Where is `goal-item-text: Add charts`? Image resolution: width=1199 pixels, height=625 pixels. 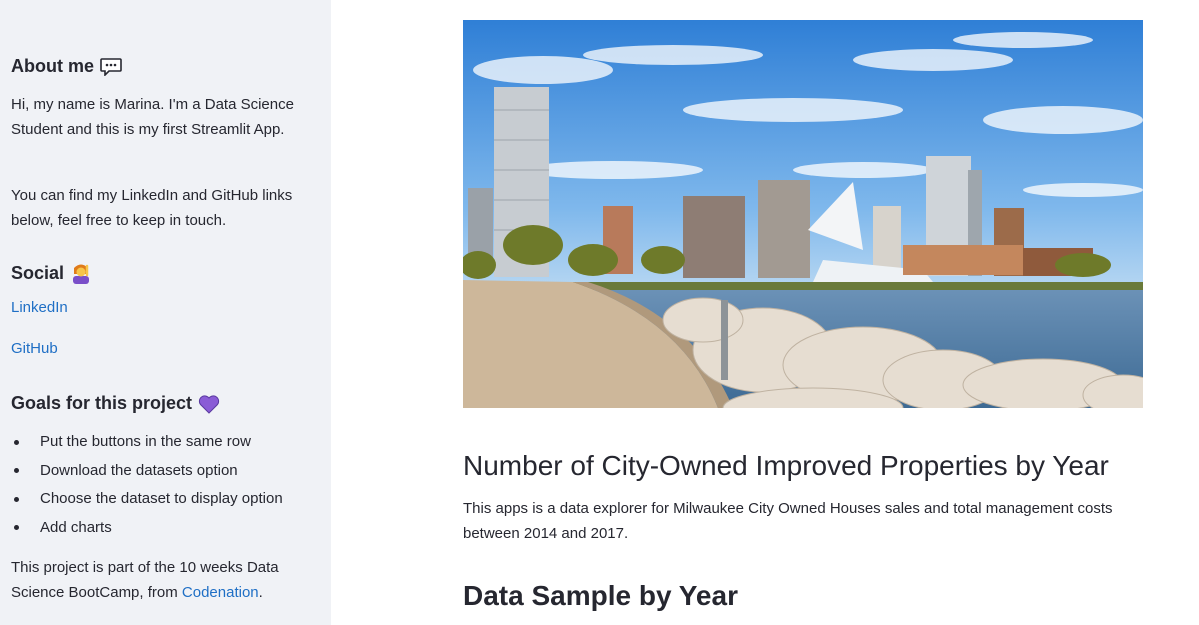 goal-item-text: Add charts is located at coordinates (76, 527).